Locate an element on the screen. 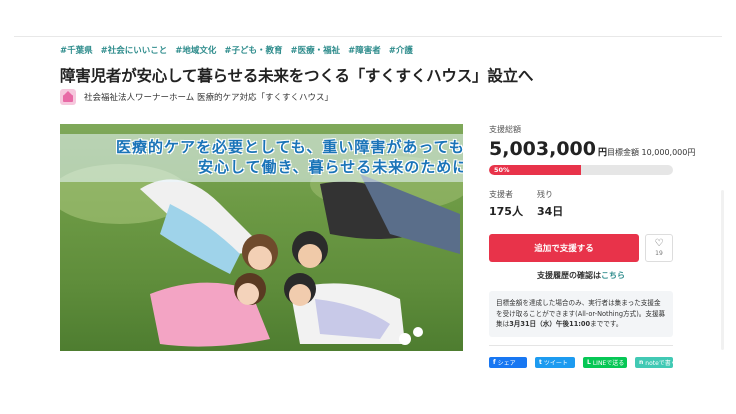 Image resolution: width=736 pixels, height=414 pixels. stats-row: 支援者 175人 残り 34日 is located at coordinates (581, 204).